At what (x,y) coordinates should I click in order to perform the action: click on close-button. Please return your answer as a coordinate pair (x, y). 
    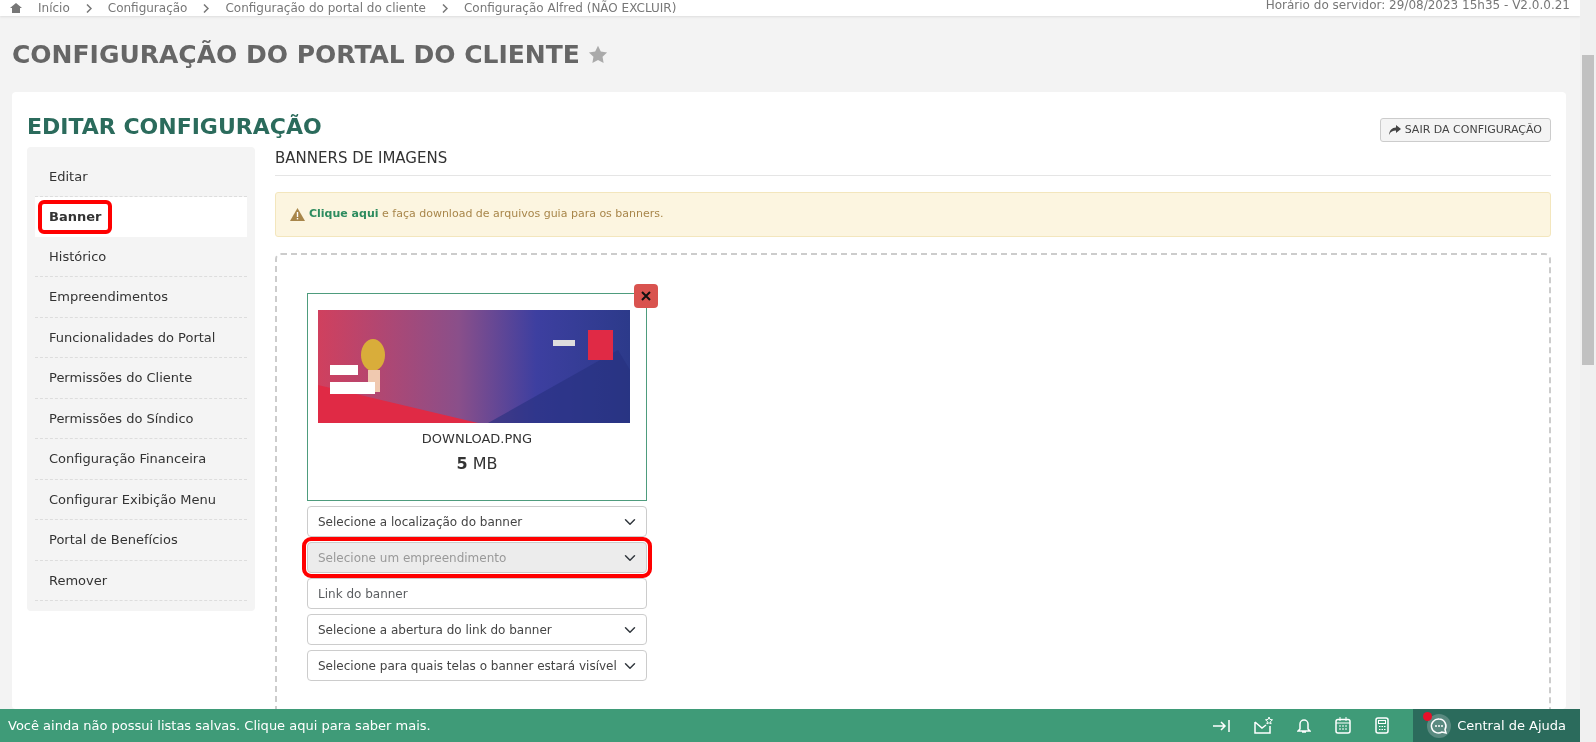
    Looking at the image, I should click on (646, 295).